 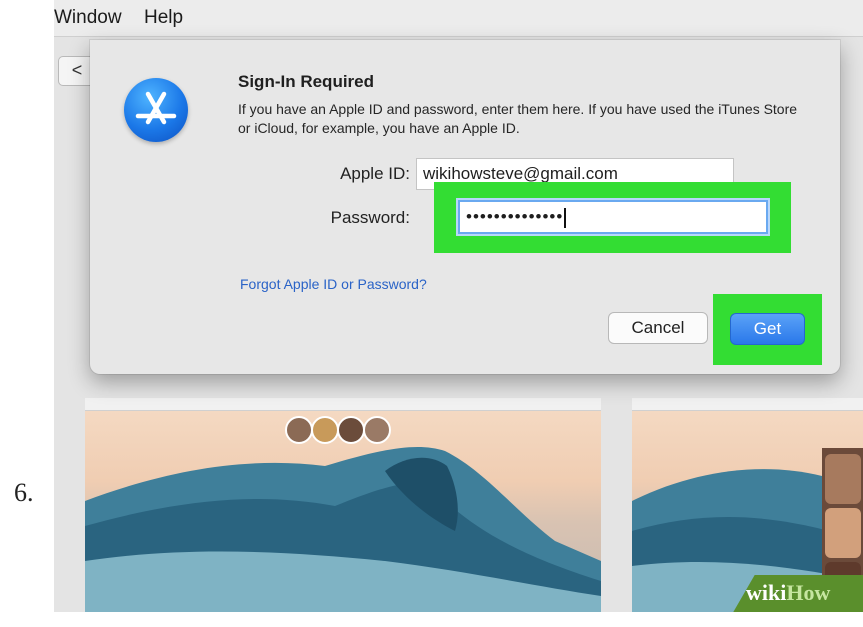 What do you see at coordinates (658, 328) in the screenshot?
I see `cancel-button: Cancel` at bounding box center [658, 328].